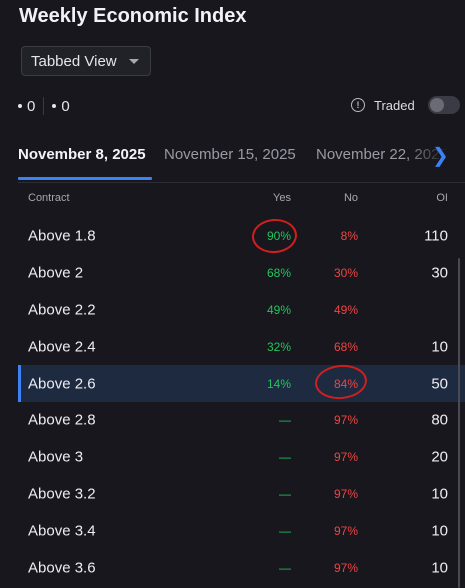 Image resolution: width=465 pixels, height=588 pixels. I want to click on header-contract: Contract, so click(49, 198).